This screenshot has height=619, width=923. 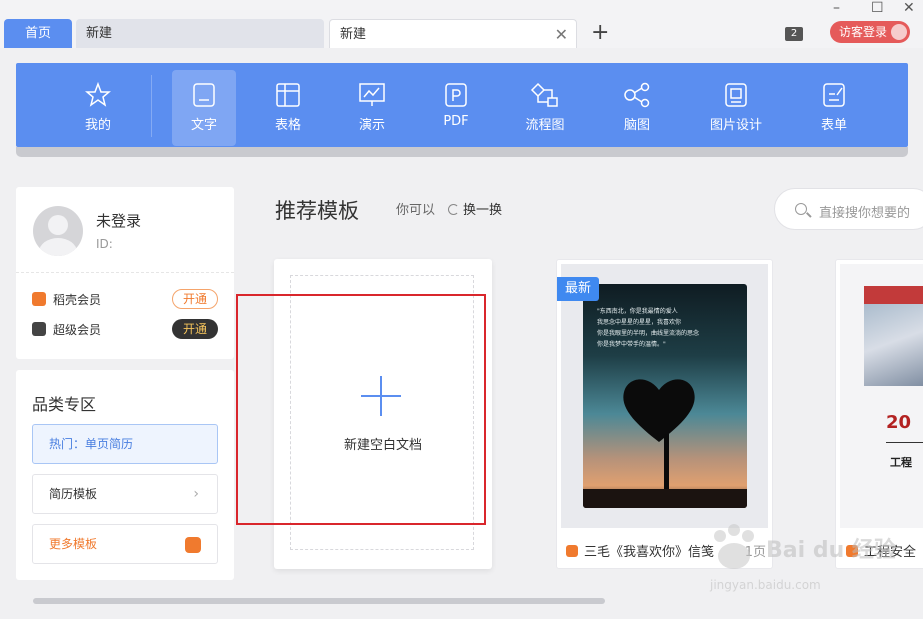 What do you see at coordinates (196, 494) in the screenshot?
I see `chevron-right-icon: ›` at bounding box center [196, 494].